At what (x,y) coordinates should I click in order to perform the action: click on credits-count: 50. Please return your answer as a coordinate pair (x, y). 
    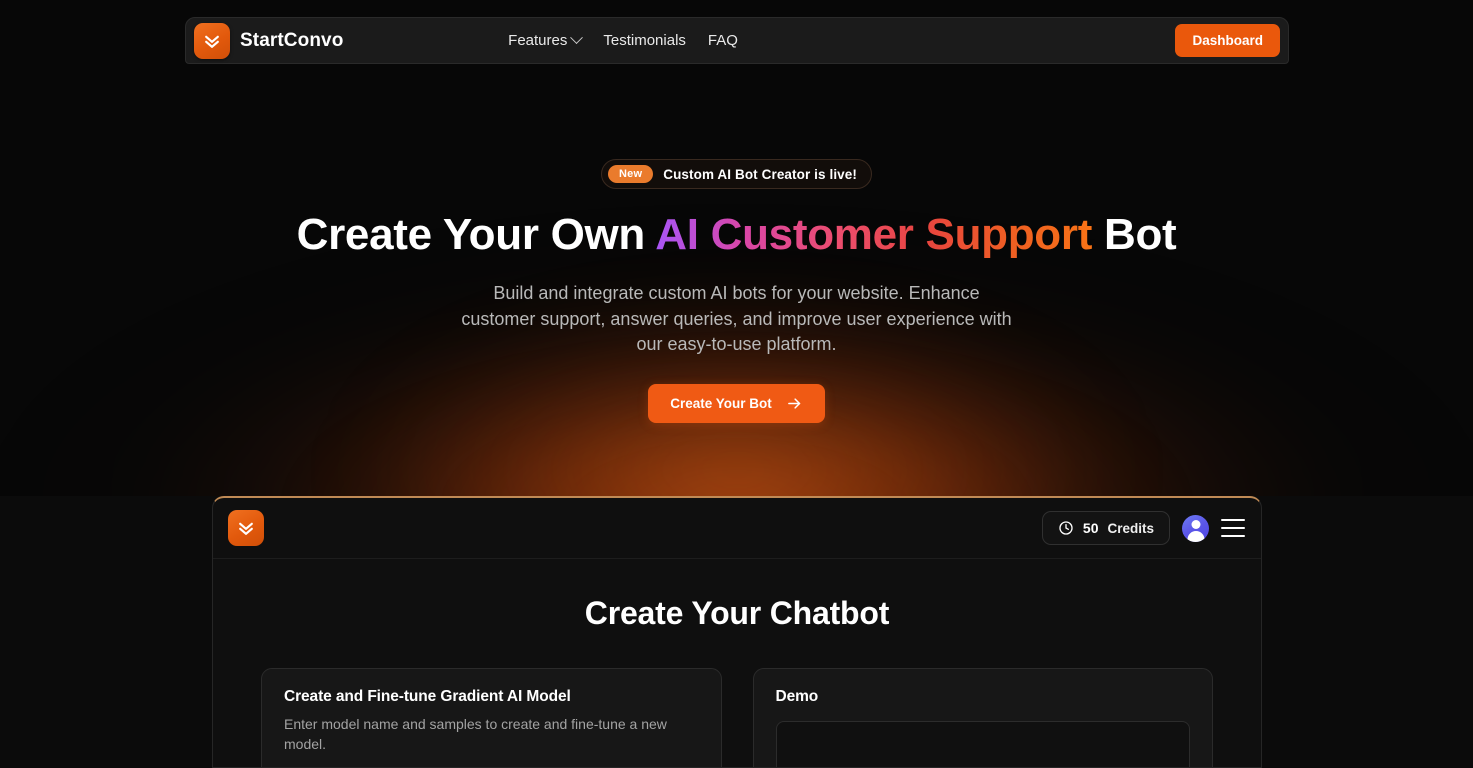
    Looking at the image, I should click on (1090, 528).